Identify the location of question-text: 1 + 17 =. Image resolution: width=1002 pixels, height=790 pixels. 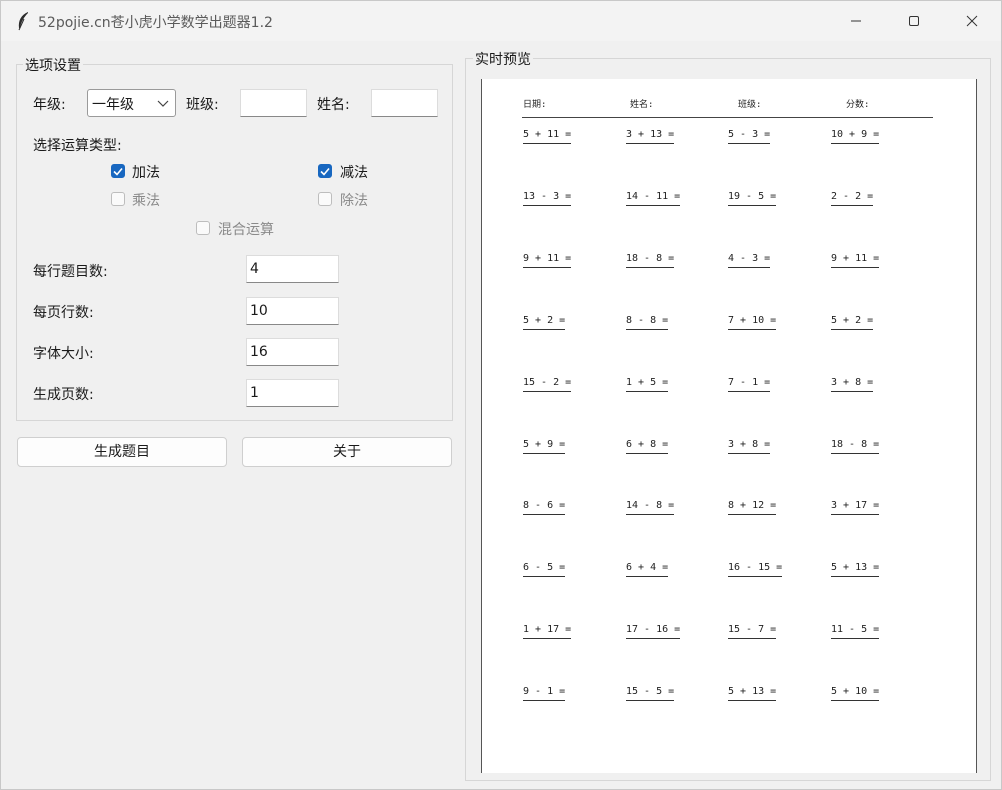
(547, 629).